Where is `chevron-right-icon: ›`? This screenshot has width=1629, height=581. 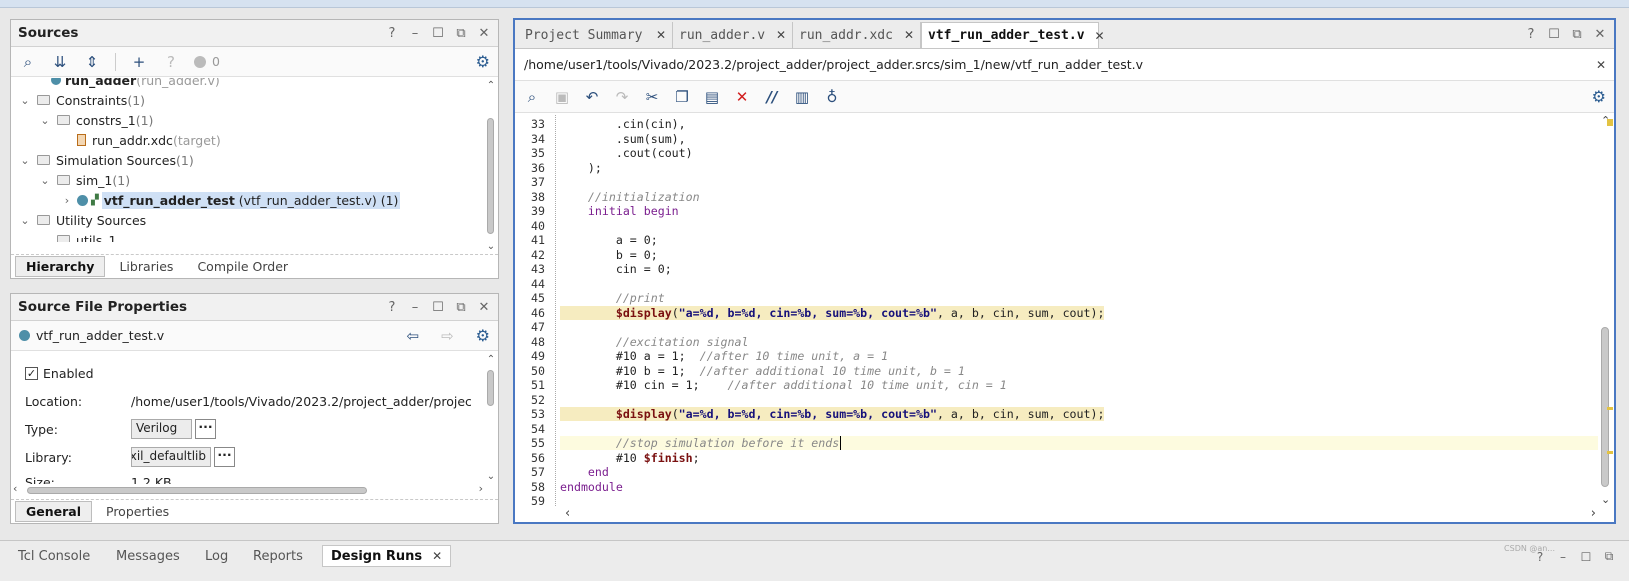 chevron-right-icon: › is located at coordinates (67, 200).